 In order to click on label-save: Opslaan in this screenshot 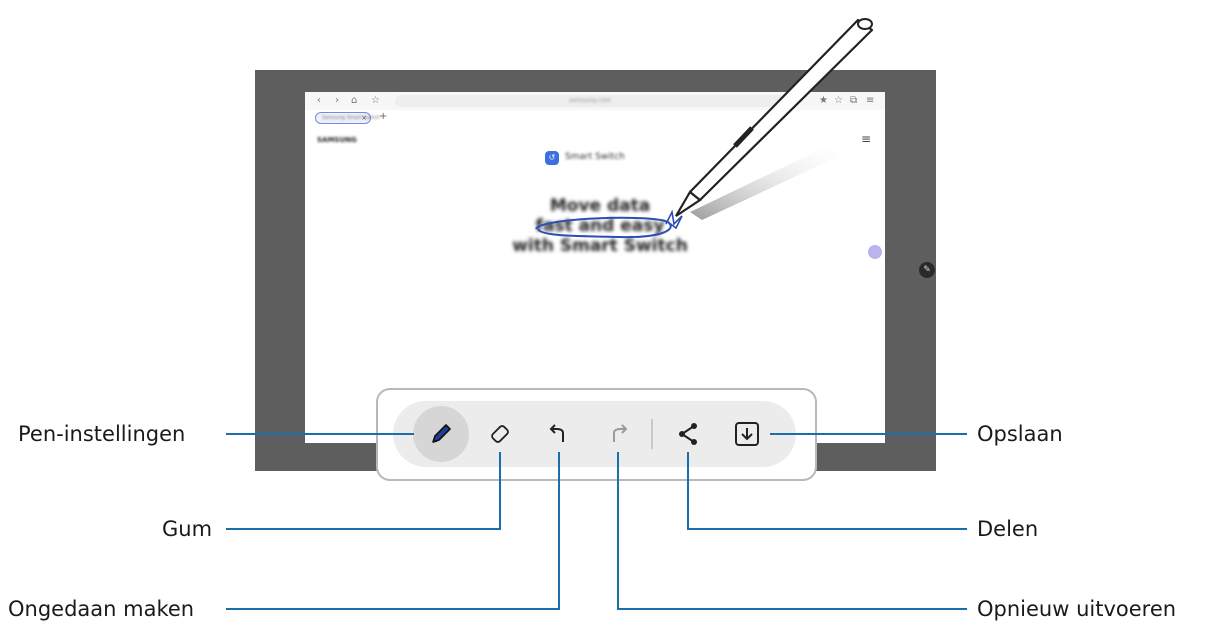, I will do `click(1020, 434)`.